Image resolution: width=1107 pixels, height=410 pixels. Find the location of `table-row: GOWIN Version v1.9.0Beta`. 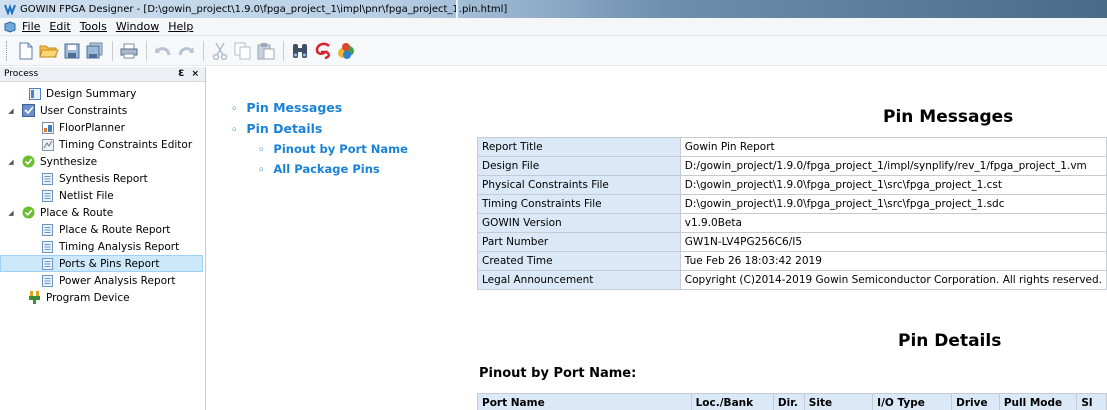

table-row: GOWIN Version v1.9.0Beta is located at coordinates (792, 223).